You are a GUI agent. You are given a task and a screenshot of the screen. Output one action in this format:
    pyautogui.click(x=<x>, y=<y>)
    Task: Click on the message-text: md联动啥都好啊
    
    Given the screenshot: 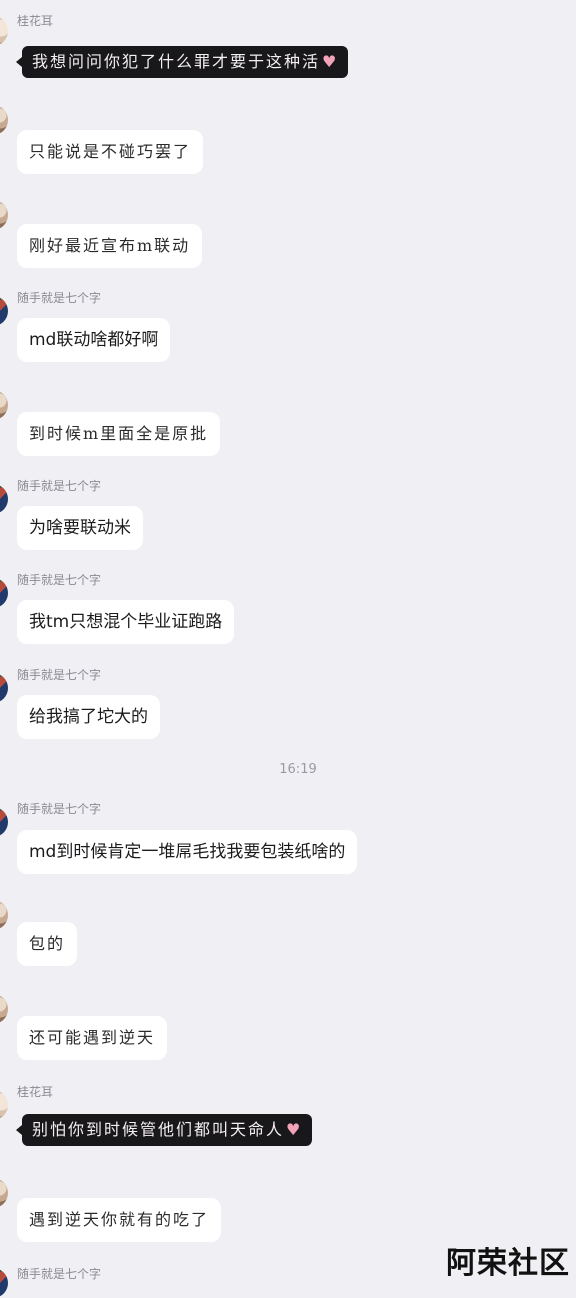 What is the action you would take?
    pyautogui.click(x=94, y=340)
    